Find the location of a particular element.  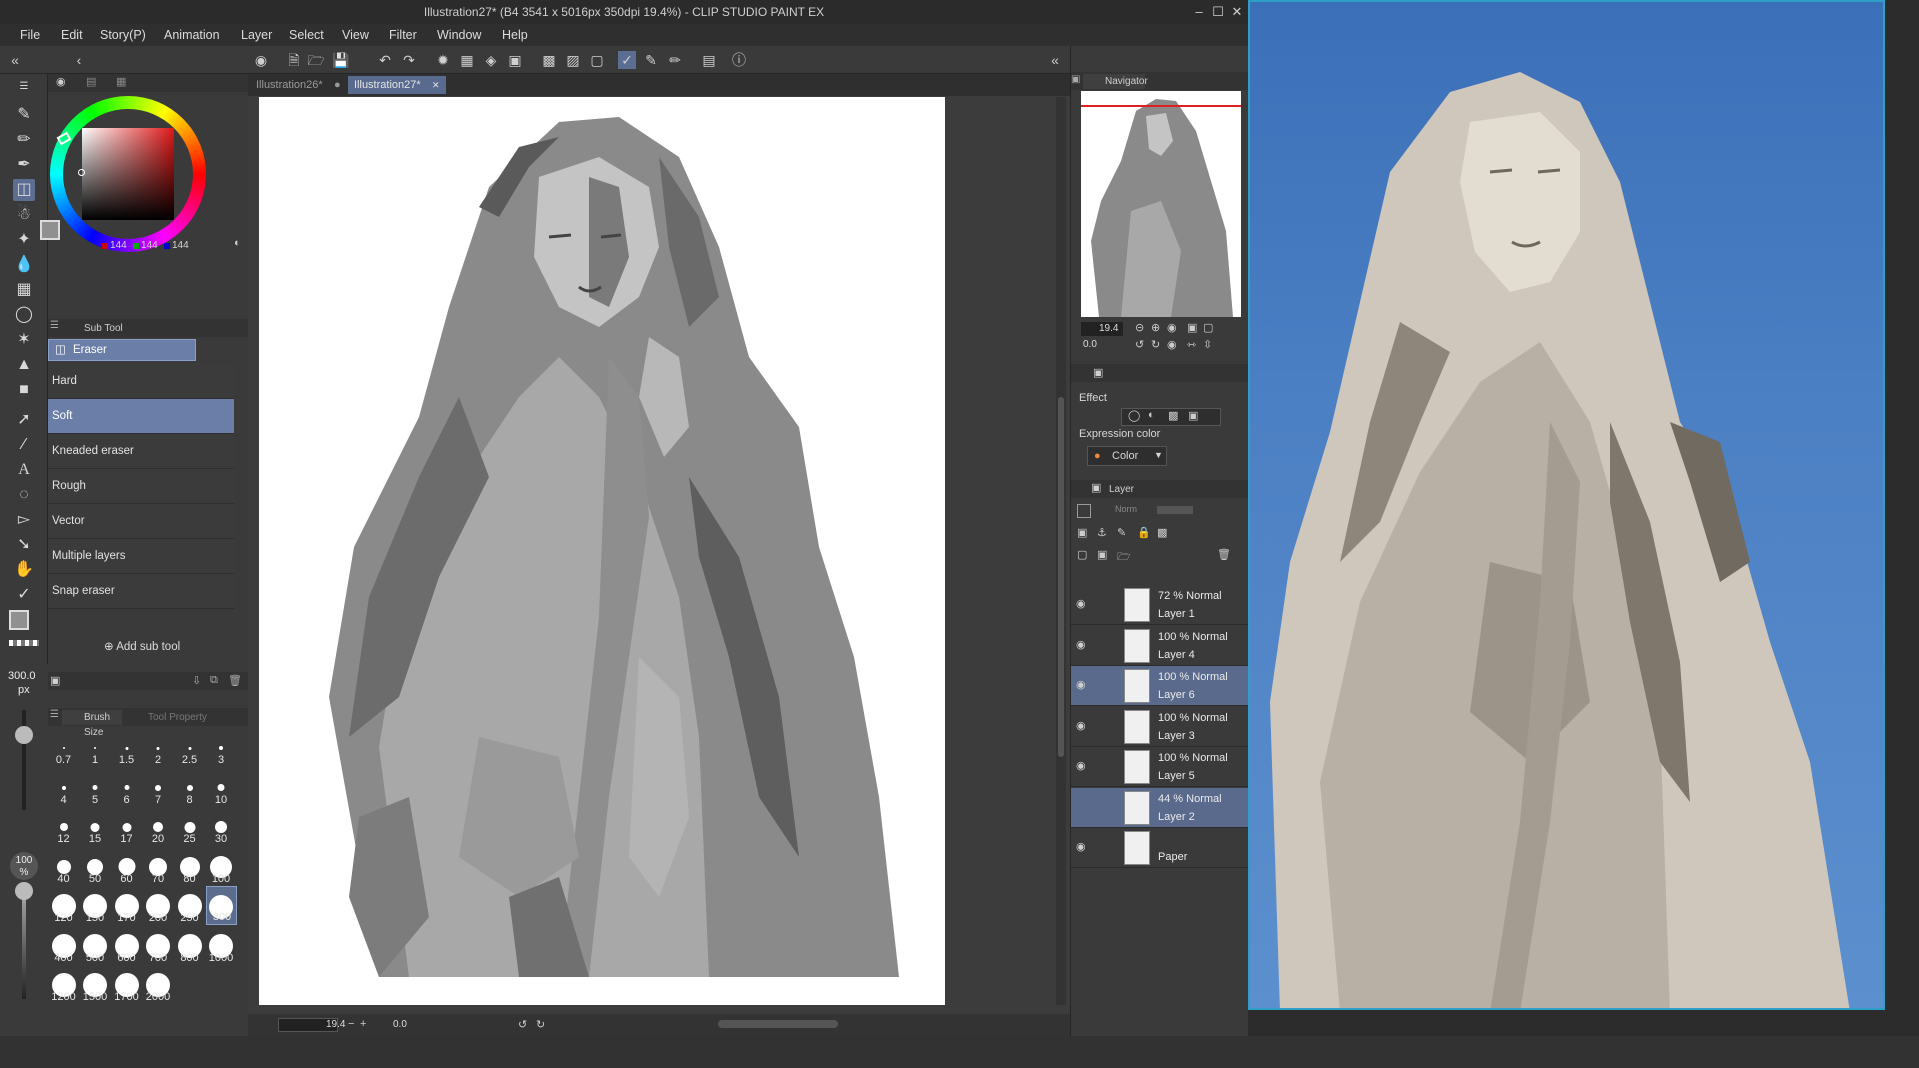

decoration-tool-icon: ✦ is located at coordinates (24, 240).